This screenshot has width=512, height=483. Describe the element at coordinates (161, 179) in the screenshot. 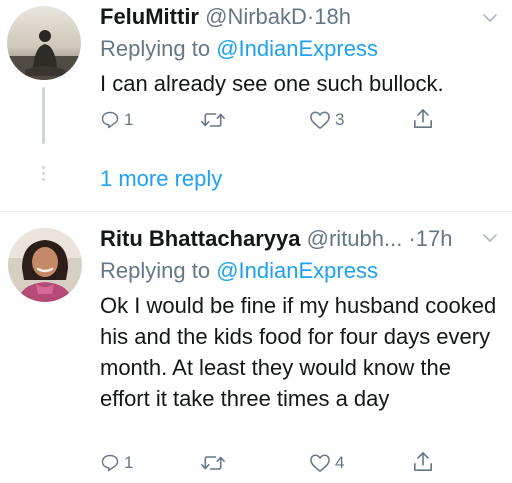

I see `more-replies-link: 1 more reply` at that location.